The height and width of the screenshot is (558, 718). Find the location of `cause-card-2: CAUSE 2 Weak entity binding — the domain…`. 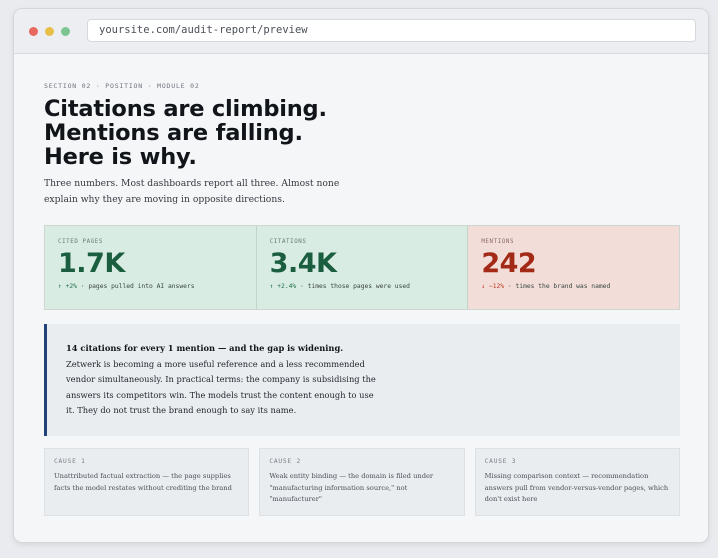

cause-card-2: CAUSE 2 Weak entity binding — the domain… is located at coordinates (362, 482).